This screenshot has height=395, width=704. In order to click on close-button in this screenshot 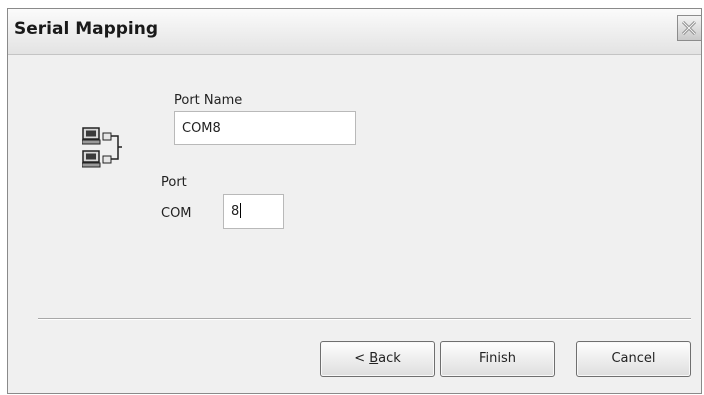, I will do `click(689, 28)`.